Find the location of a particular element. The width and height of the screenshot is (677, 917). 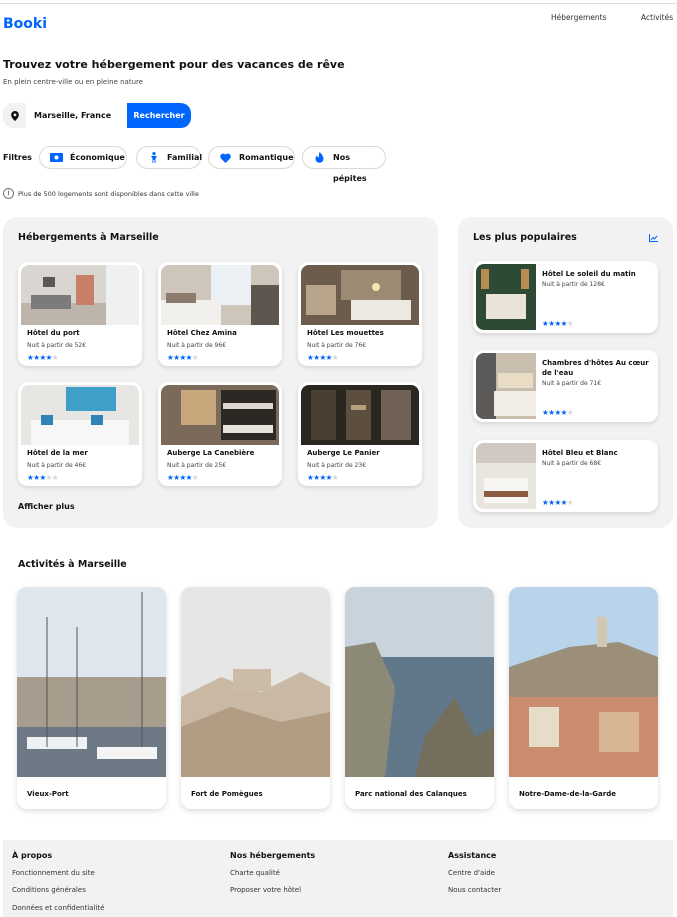

popular-name: Hôtel Bleu et Blanc is located at coordinates (580, 453).